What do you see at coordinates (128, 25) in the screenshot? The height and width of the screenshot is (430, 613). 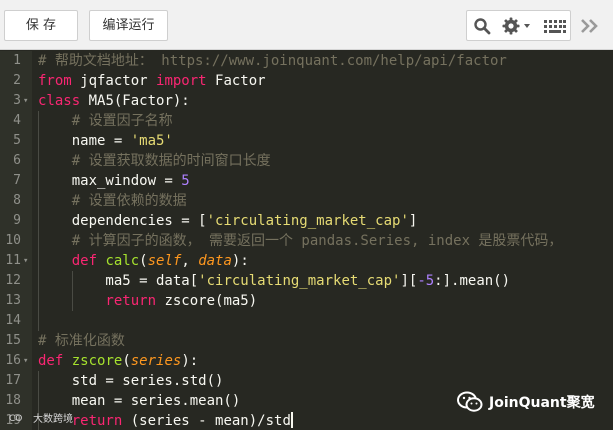 I see `compile-run-button: 编译运行` at bounding box center [128, 25].